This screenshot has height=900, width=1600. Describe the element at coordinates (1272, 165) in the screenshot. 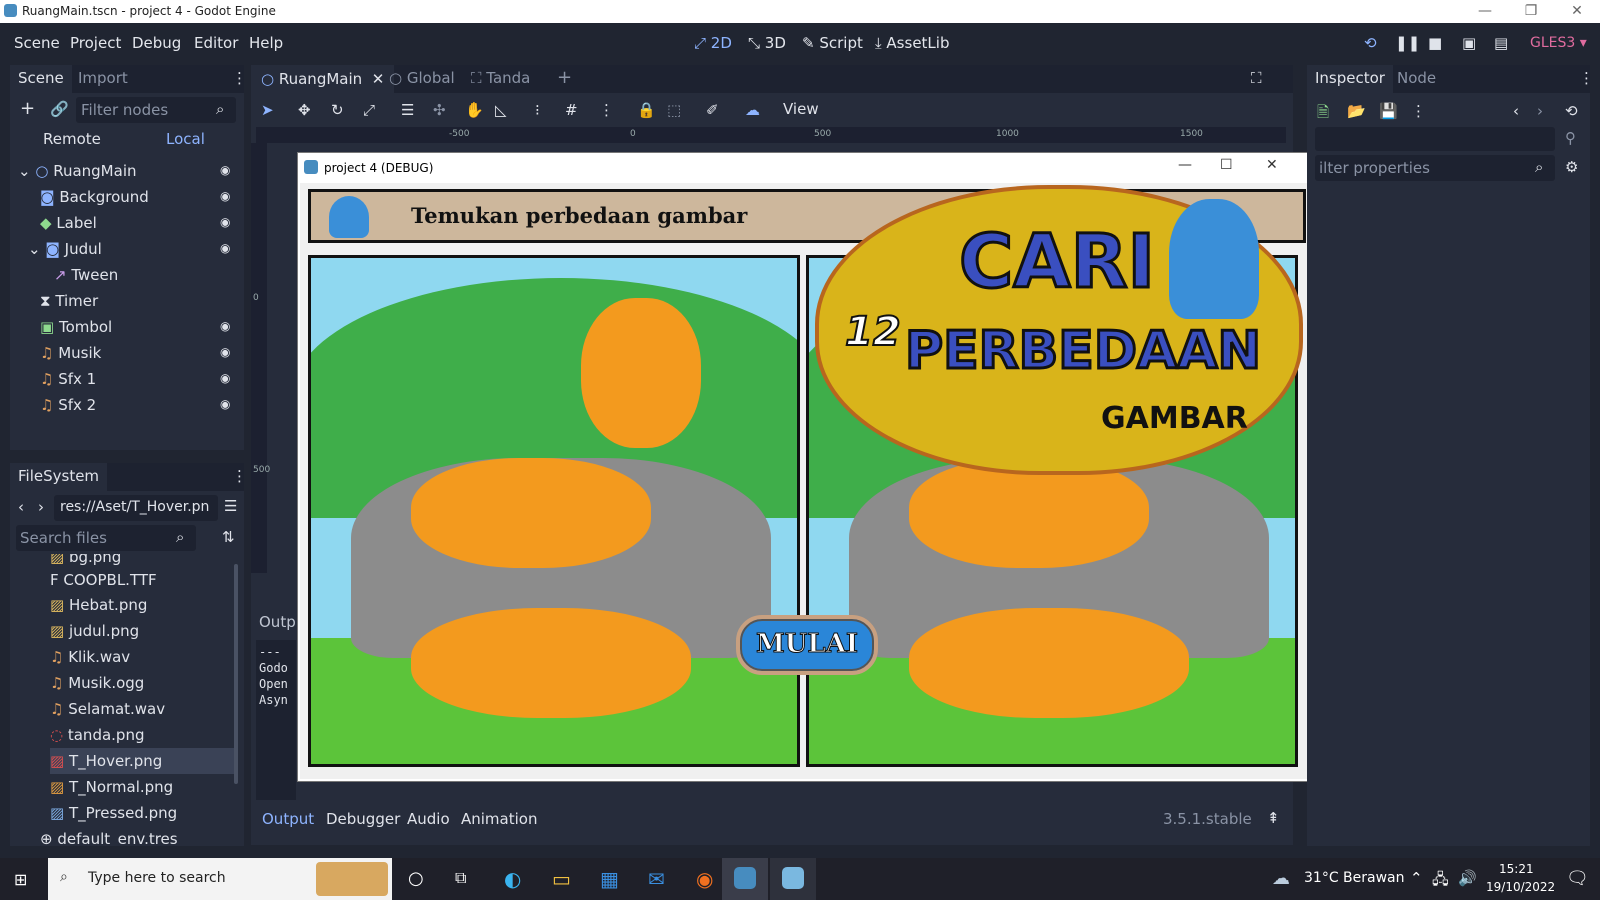

I see `game-close-button: ✕` at that location.